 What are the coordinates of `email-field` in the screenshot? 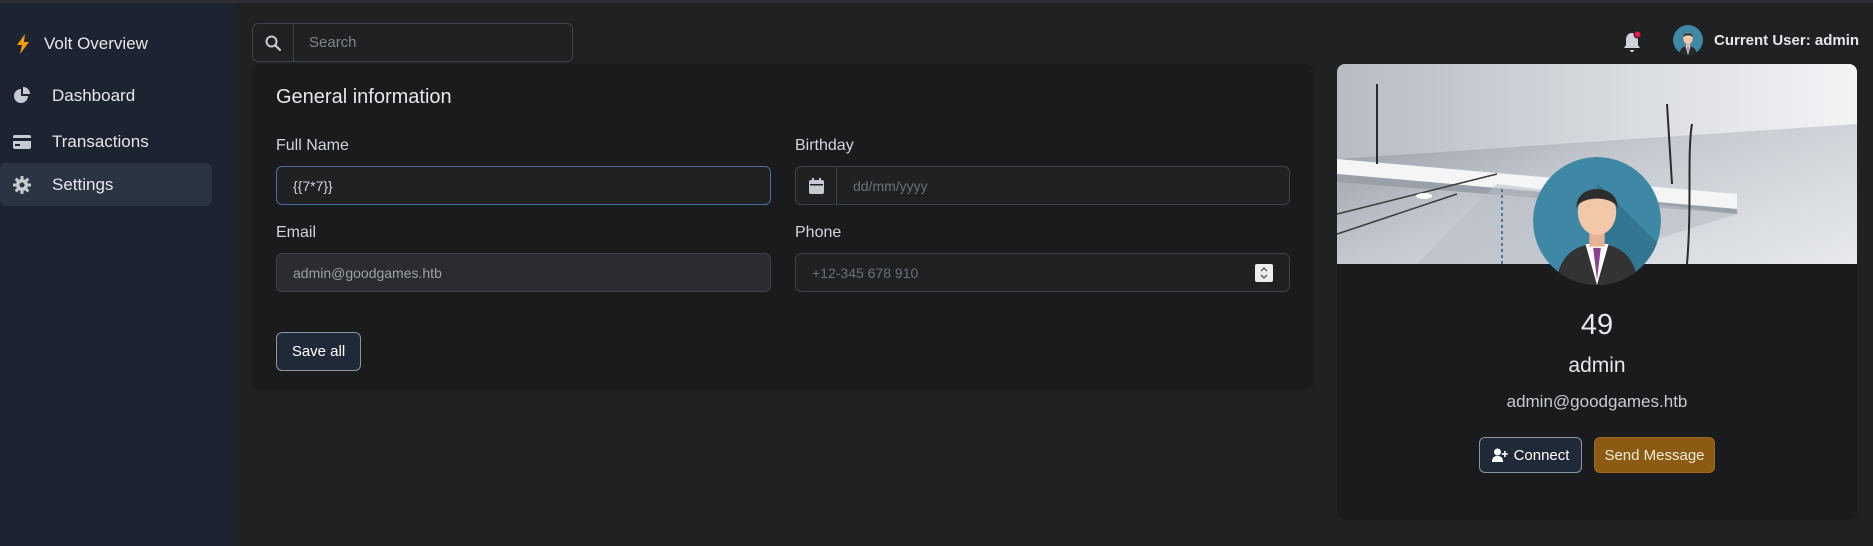 It's located at (523, 272).